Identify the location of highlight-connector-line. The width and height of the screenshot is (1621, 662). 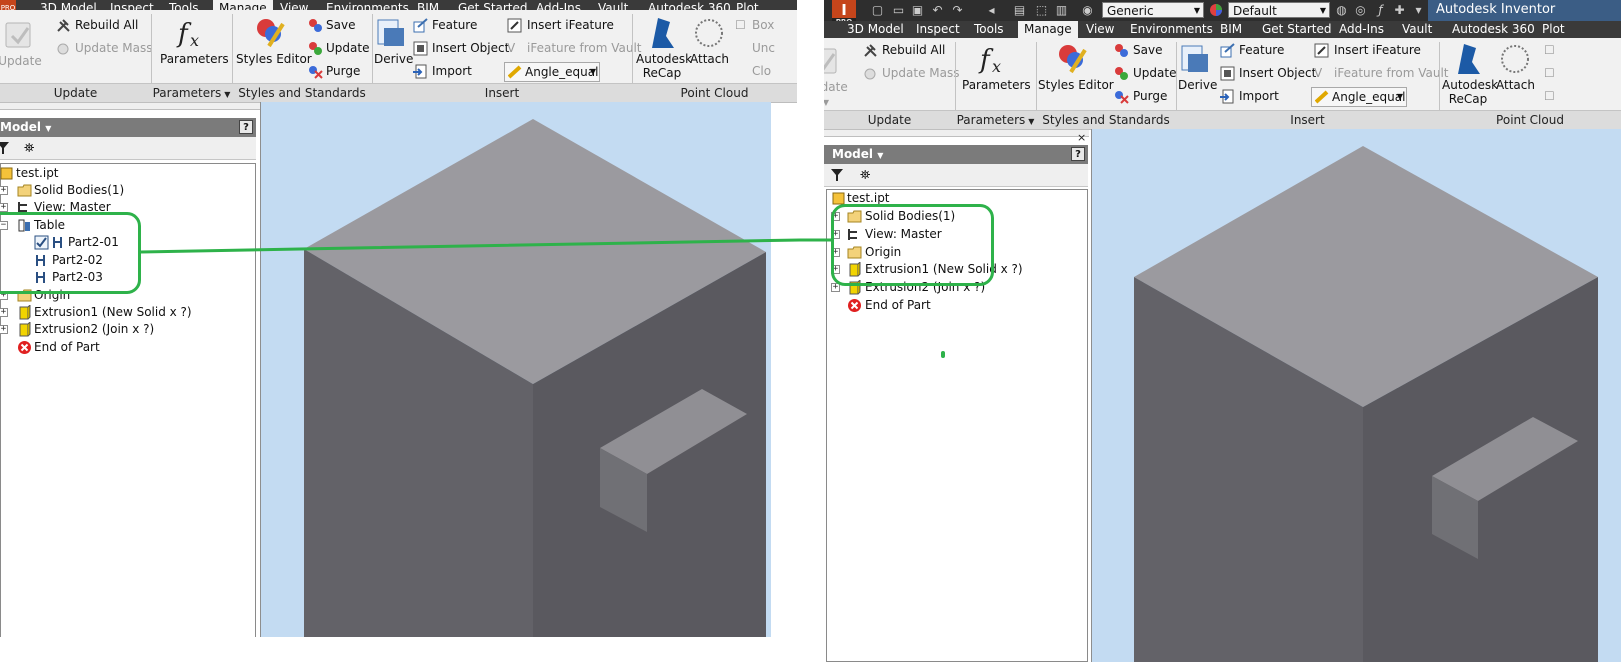
(486, 246).